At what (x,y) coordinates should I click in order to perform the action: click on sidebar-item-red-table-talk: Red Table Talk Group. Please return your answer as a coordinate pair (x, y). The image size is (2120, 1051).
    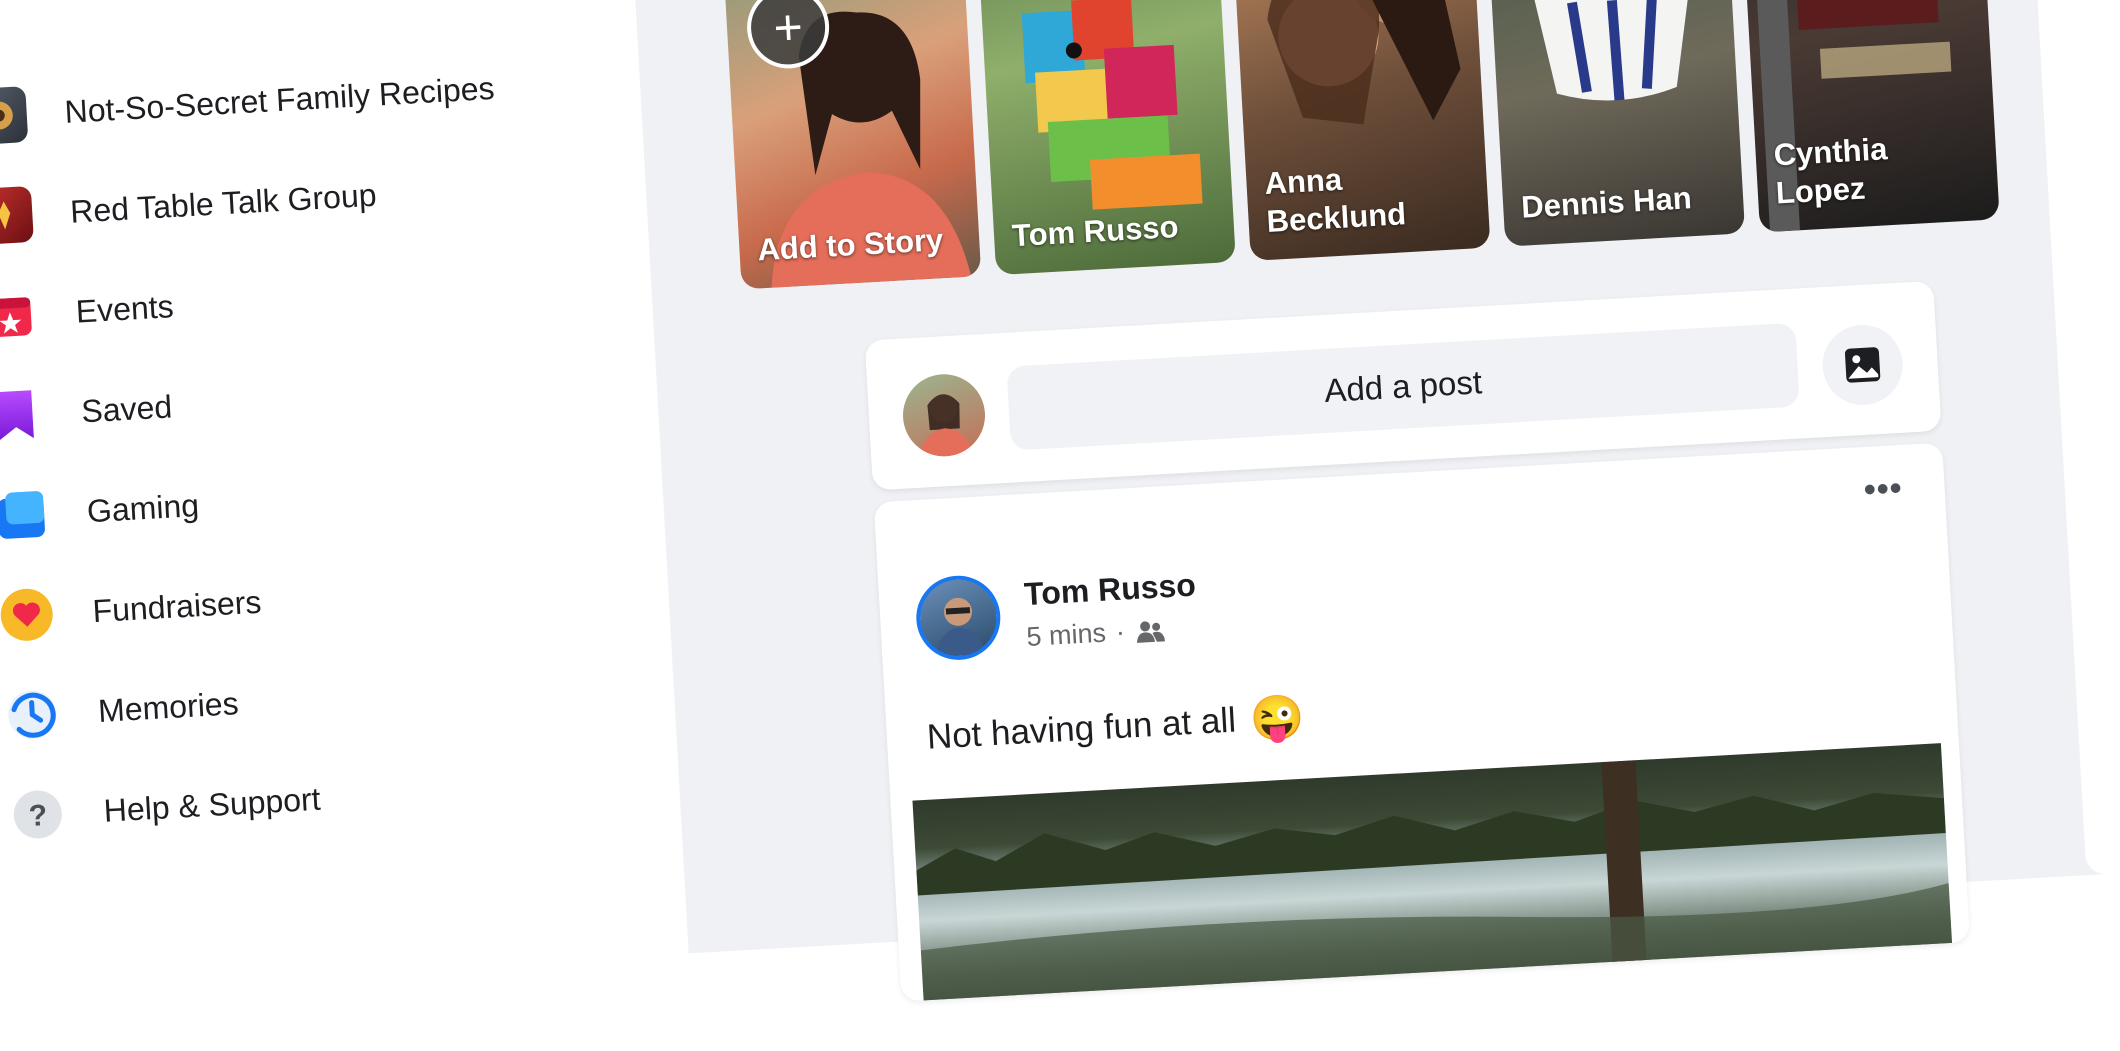
    Looking at the image, I should click on (189, 206).